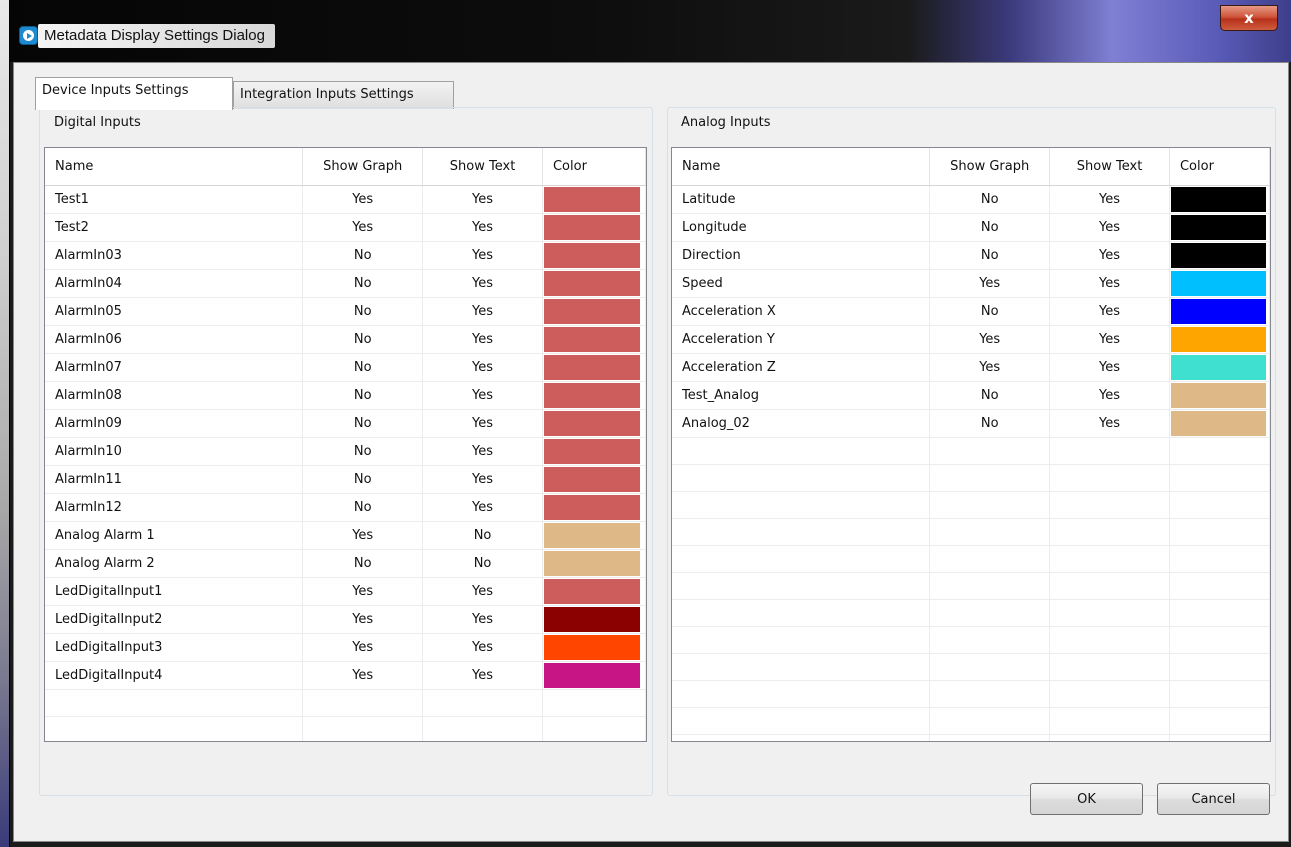 The height and width of the screenshot is (847, 1291). I want to click on cancel-button: Cancel, so click(1213, 799).